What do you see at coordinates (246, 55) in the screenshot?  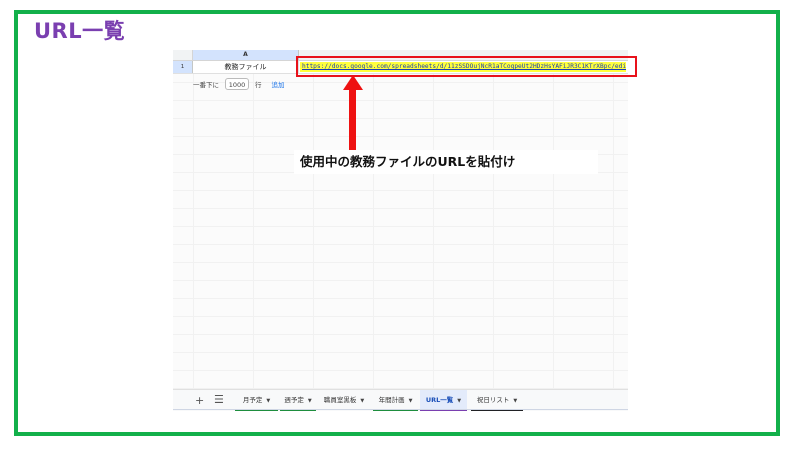 I see `column-header-a: A` at bounding box center [246, 55].